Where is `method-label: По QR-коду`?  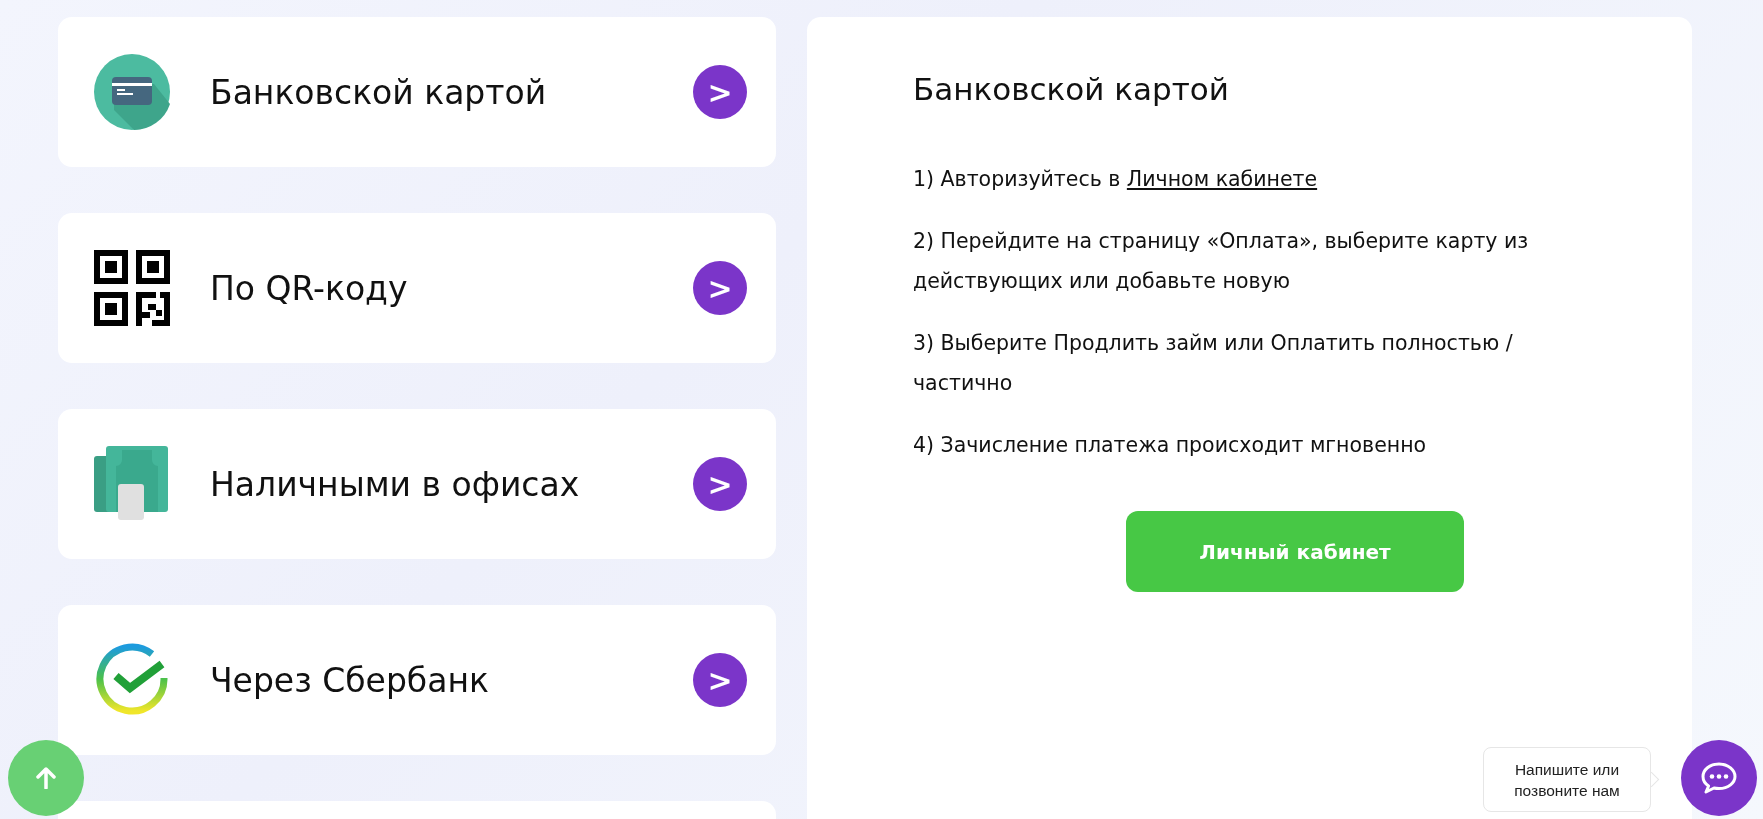
method-label: По QR-коду is located at coordinates (309, 288).